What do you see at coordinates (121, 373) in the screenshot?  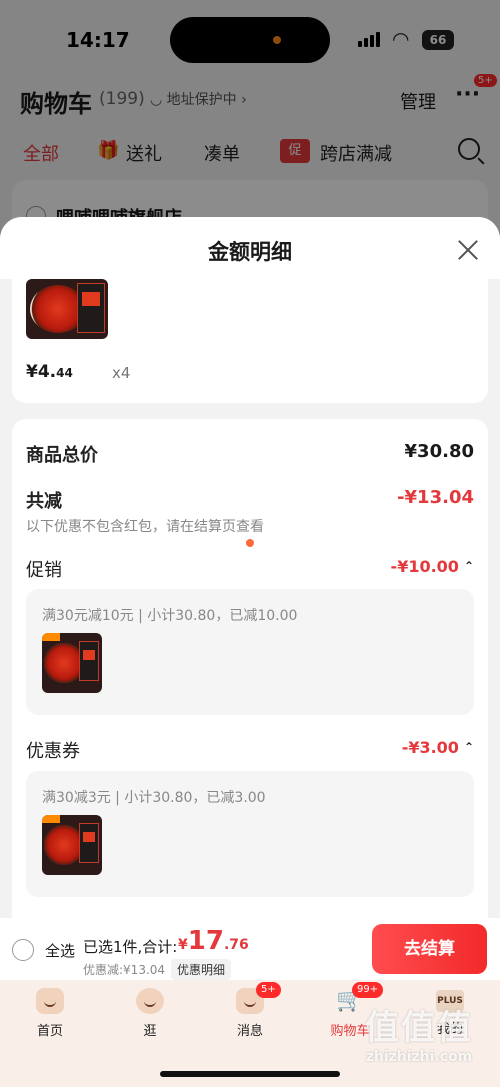 I see `product-qty: x4` at bounding box center [121, 373].